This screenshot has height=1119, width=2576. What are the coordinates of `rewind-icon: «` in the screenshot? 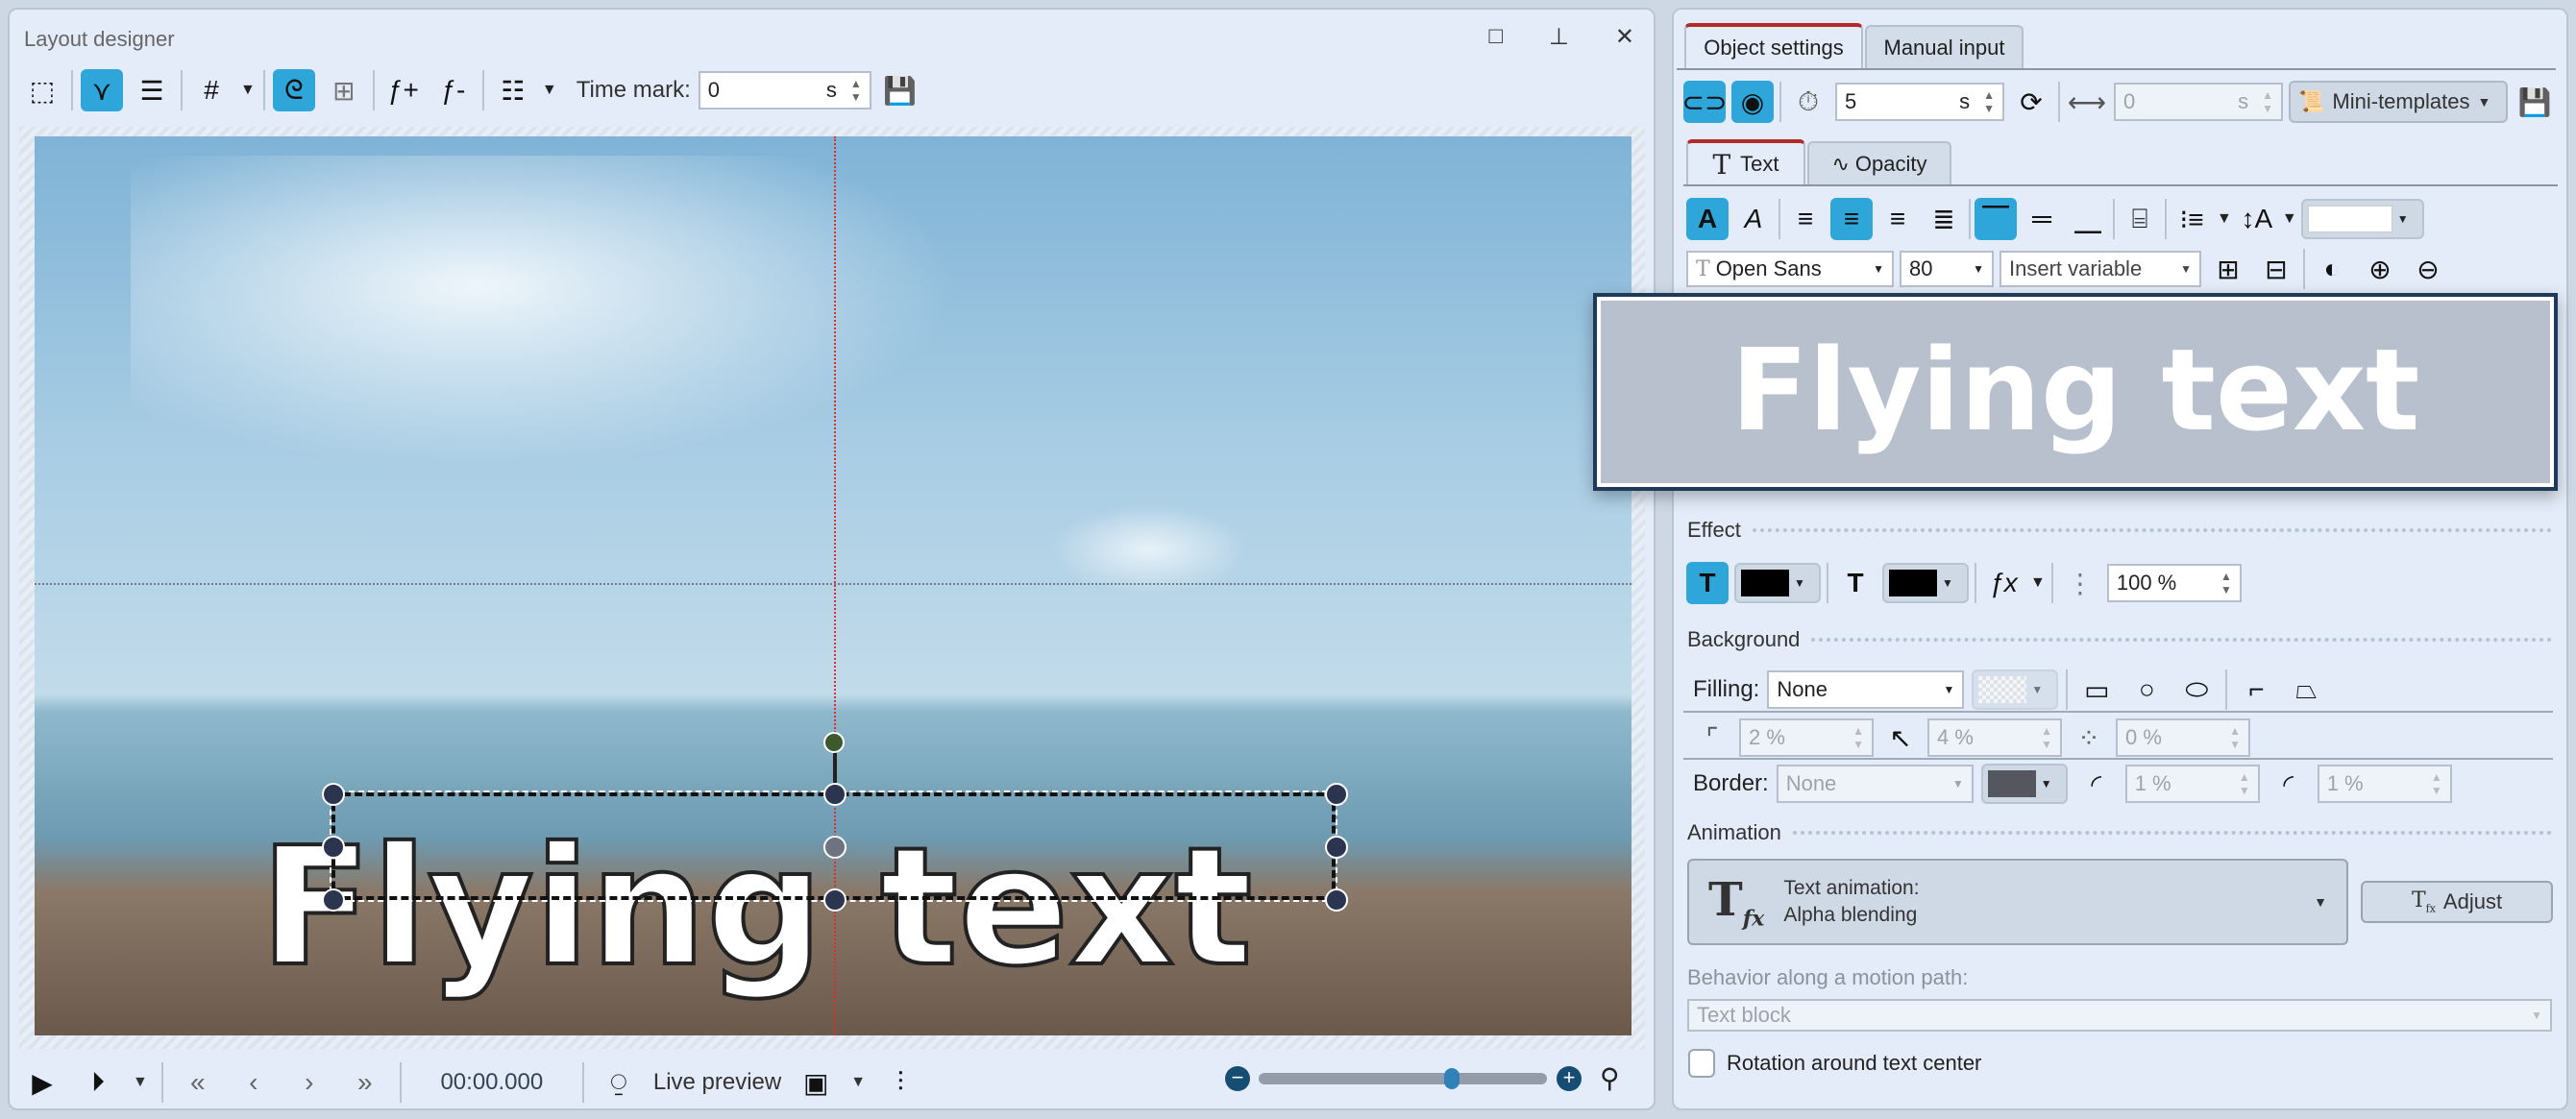 It's located at (198, 1082).